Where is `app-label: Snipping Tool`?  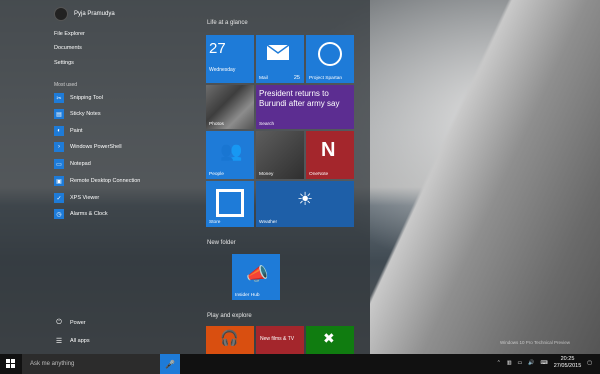
app-label: Snipping Tool is located at coordinates (86, 98).